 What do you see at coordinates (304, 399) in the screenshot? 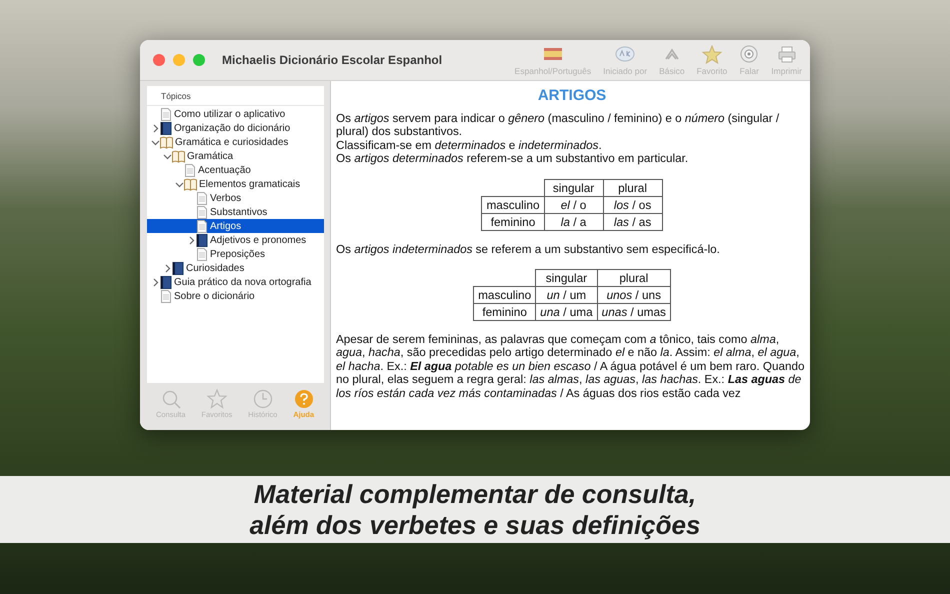
I see `help-icon` at bounding box center [304, 399].